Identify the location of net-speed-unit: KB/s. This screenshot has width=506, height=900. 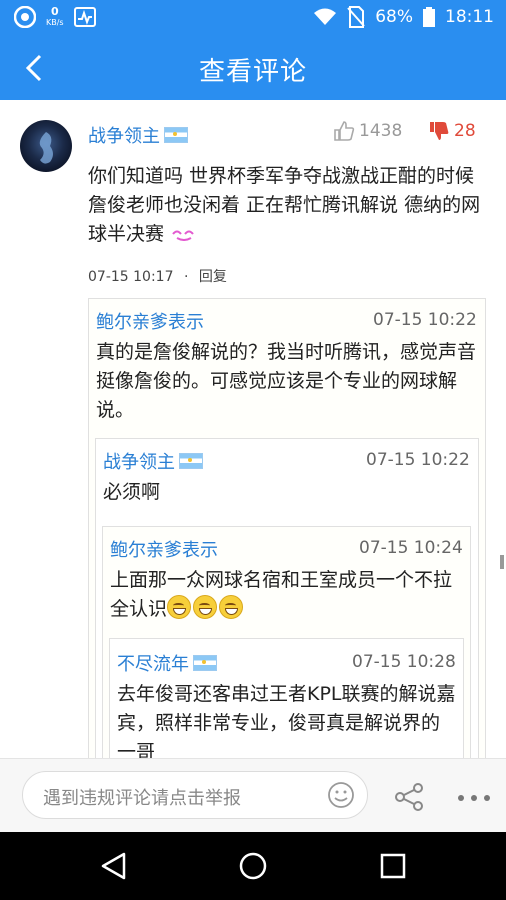
(55, 22).